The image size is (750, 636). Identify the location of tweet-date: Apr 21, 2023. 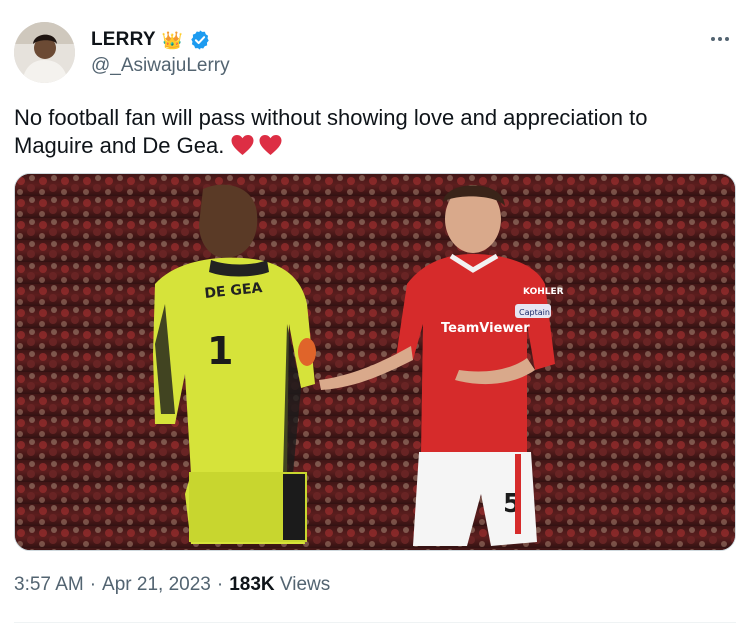
(156, 585).